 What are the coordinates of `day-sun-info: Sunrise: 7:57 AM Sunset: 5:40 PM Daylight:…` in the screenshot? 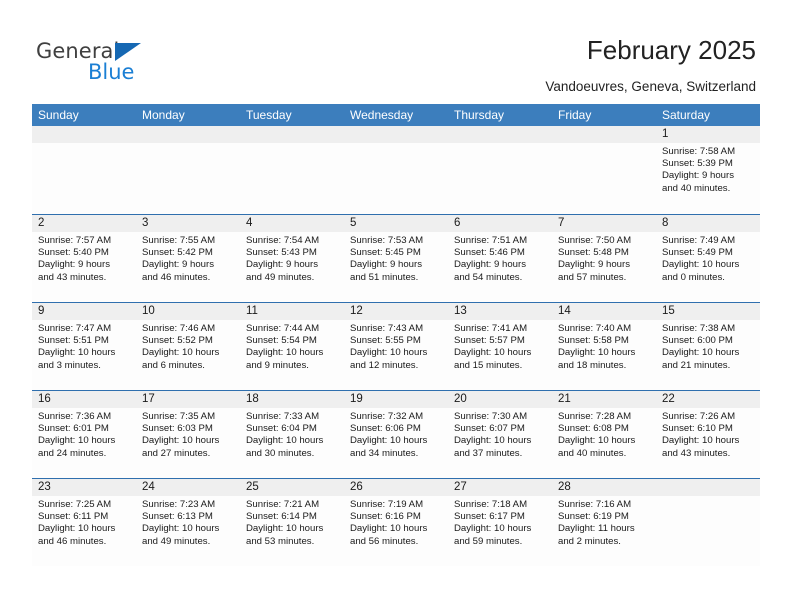 It's located at (84, 258).